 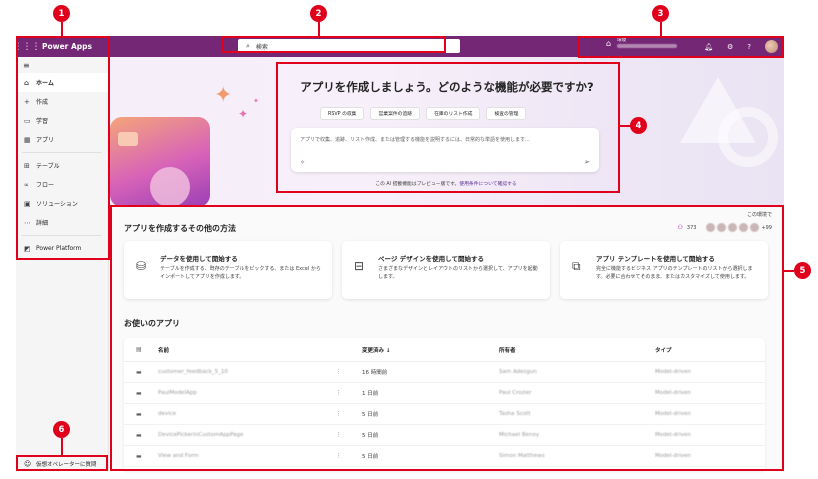 I want to click on annotation-badge: 6, so click(x=61, y=429).